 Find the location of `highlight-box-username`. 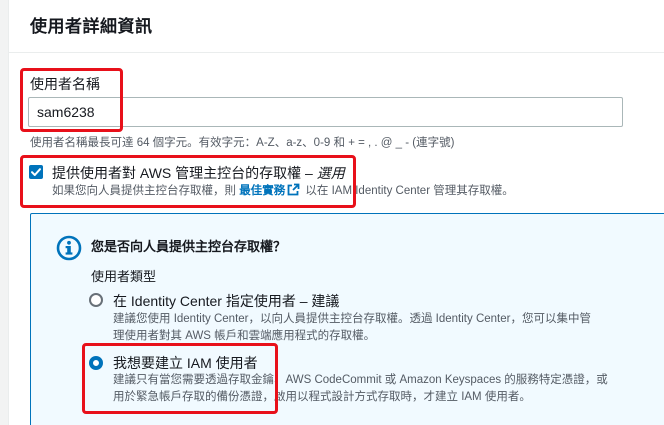

highlight-box-username is located at coordinates (71, 100).